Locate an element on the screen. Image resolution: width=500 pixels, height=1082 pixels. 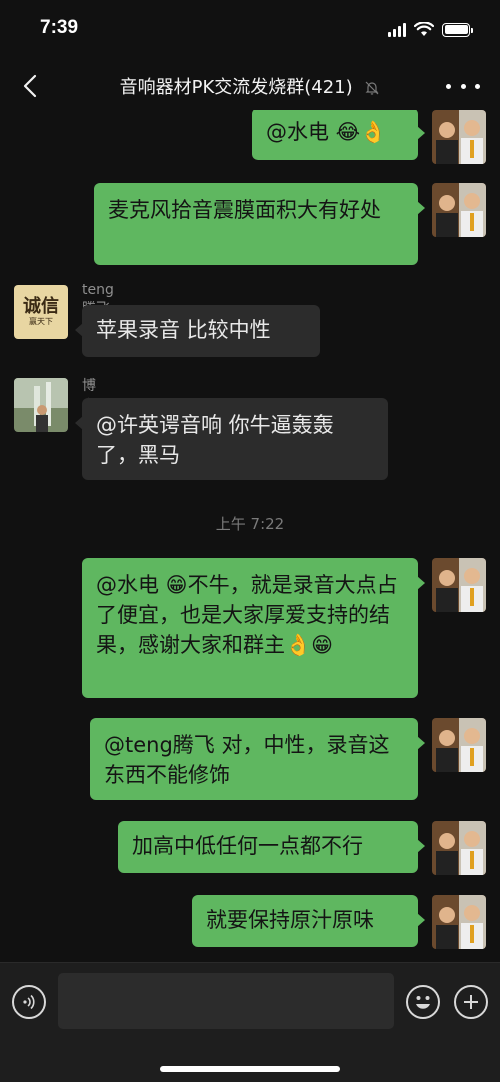
status-bar: 7:39 is located at coordinates (250, 31).